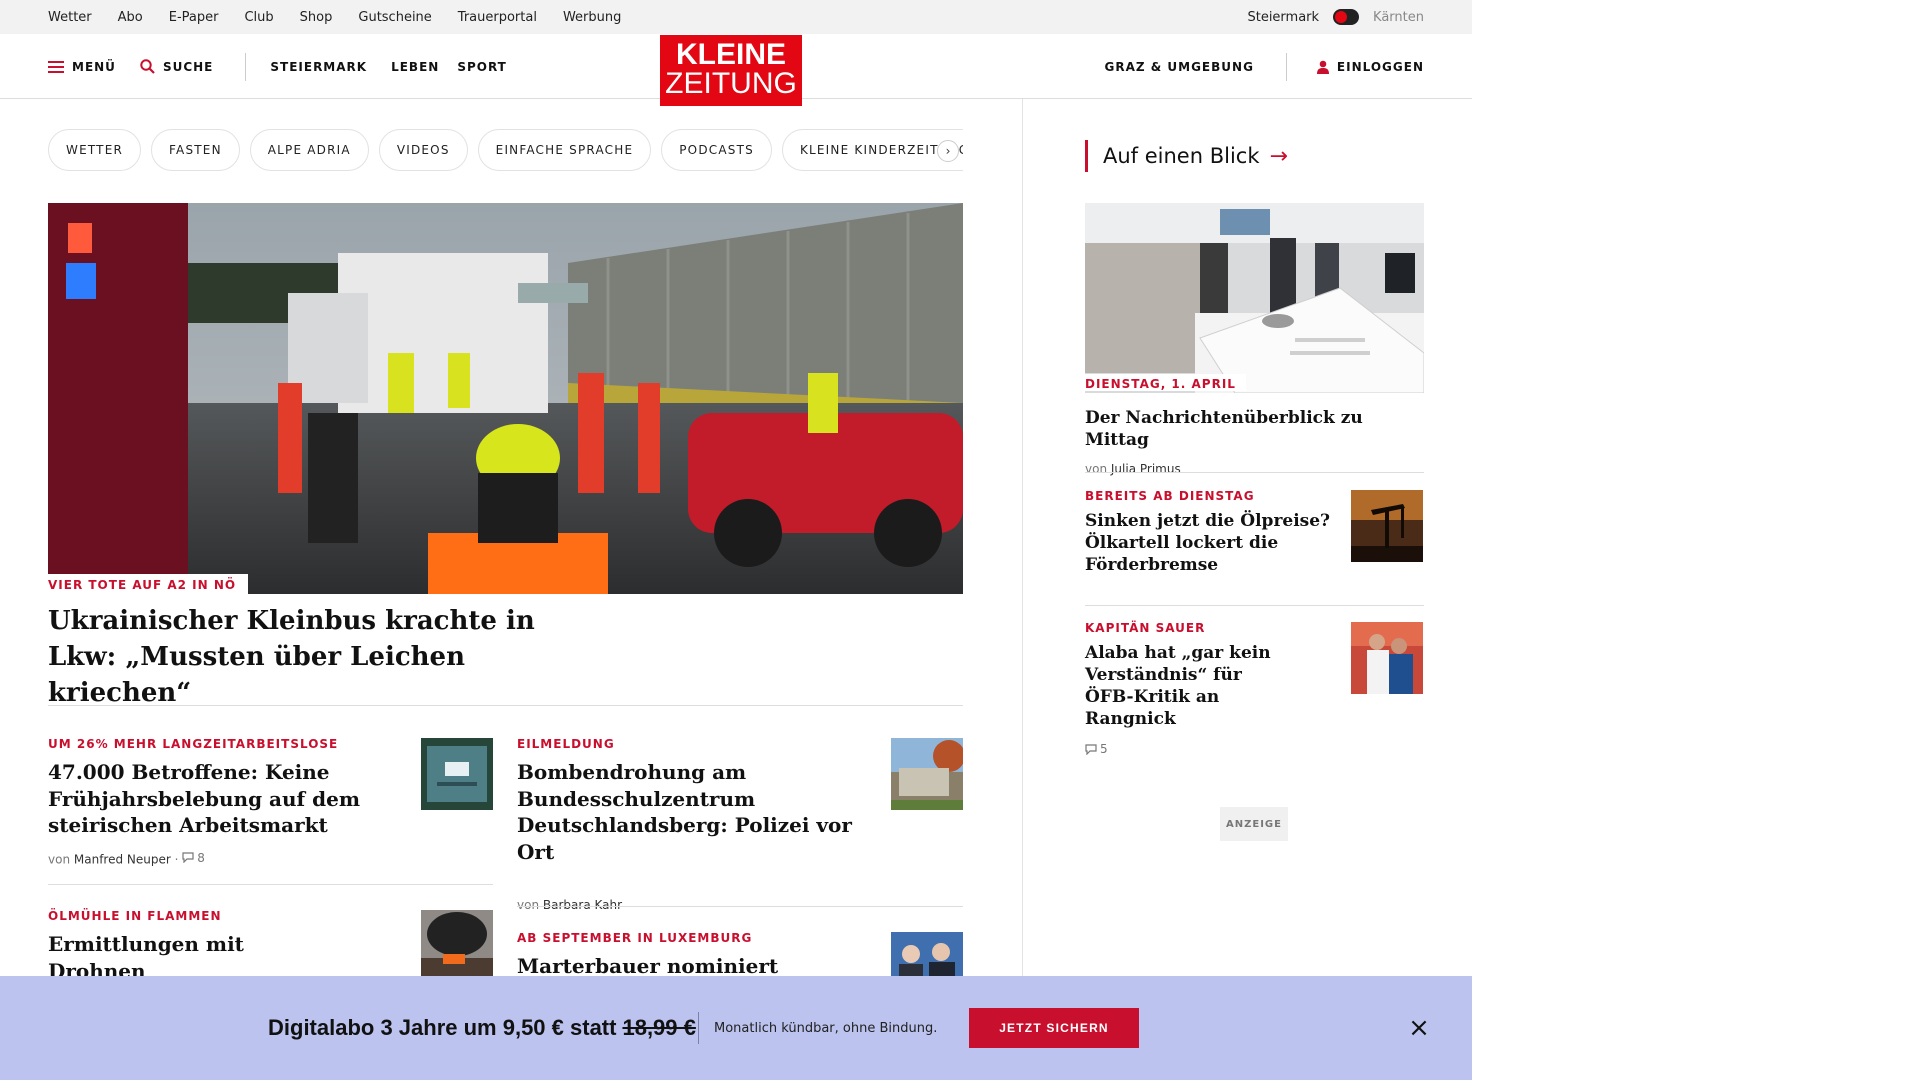  I want to click on nav-local-graz: GRAZ & UMGEBUNG, so click(1179, 67).